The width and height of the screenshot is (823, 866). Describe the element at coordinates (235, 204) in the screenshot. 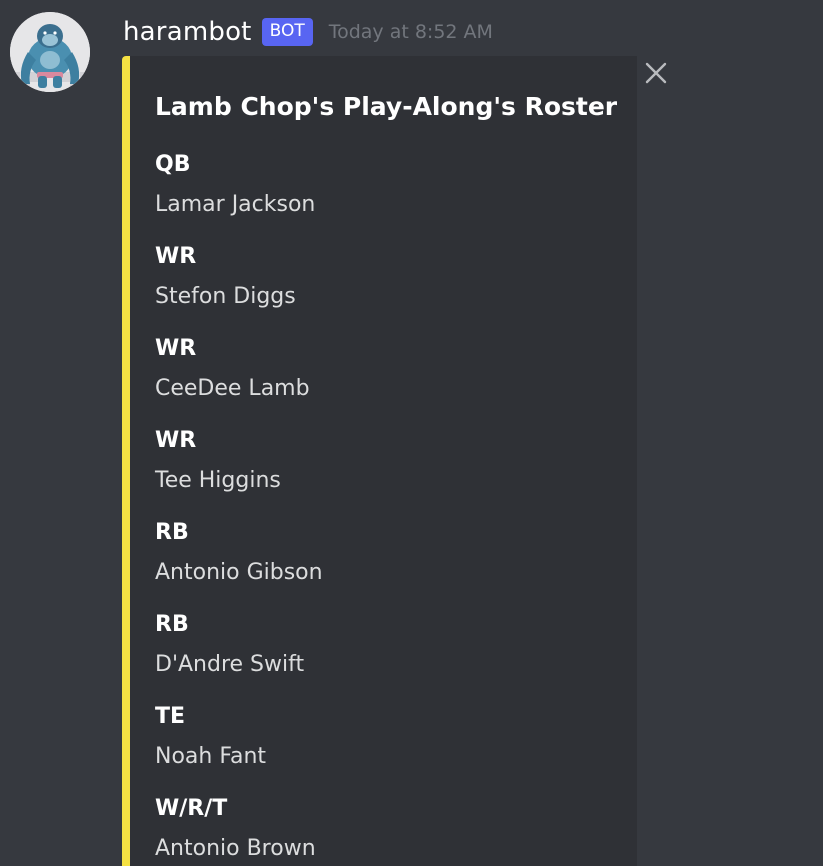

I see `field-value: Lamar Jackson` at that location.